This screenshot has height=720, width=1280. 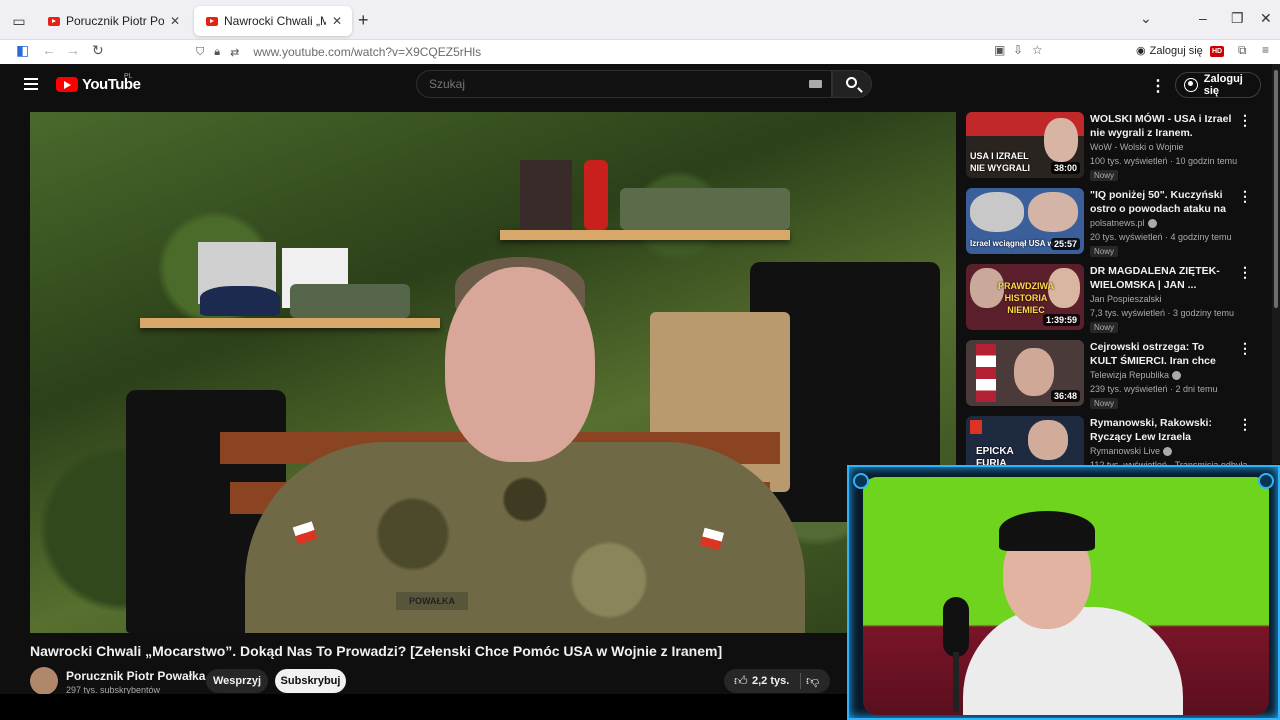 What do you see at coordinates (128, 76) in the screenshot?
I see `region-label: PL` at bounding box center [128, 76].